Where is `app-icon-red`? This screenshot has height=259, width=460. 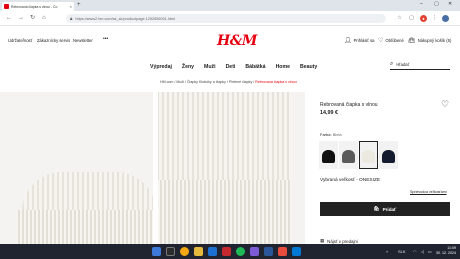
app-icon-red is located at coordinates (226, 251).